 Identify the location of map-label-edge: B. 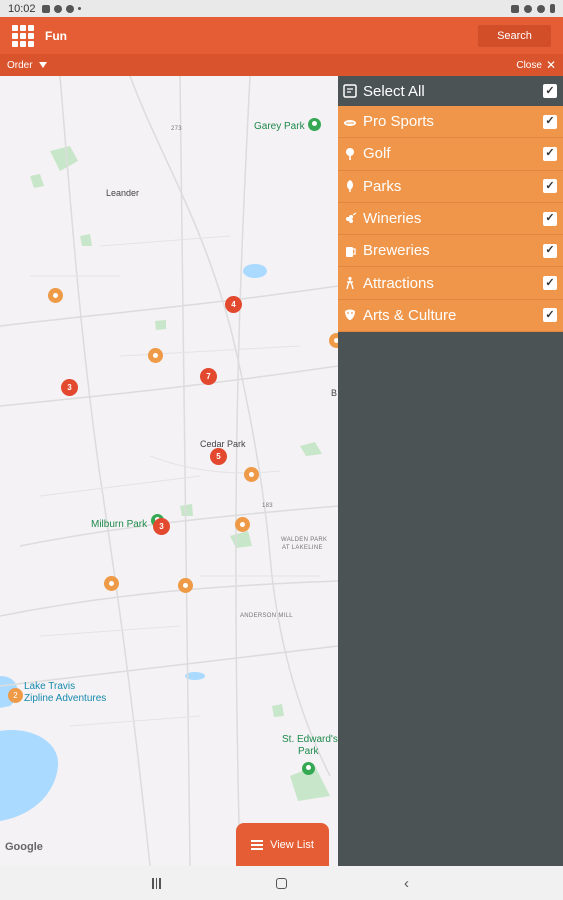
(334, 393).